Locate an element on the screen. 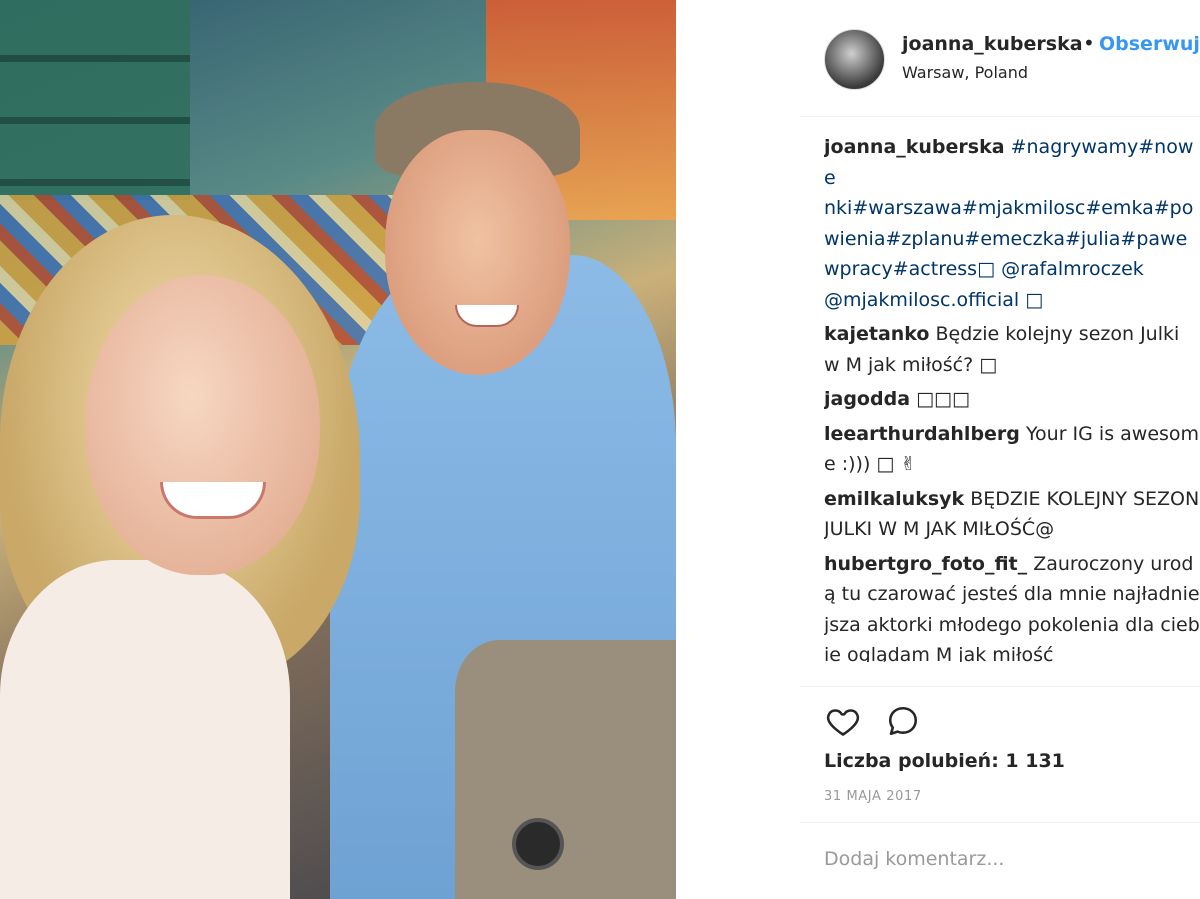 The height and width of the screenshot is (899, 1200). likes-count: Liczba polubień: 1 131 is located at coordinates (944, 761).